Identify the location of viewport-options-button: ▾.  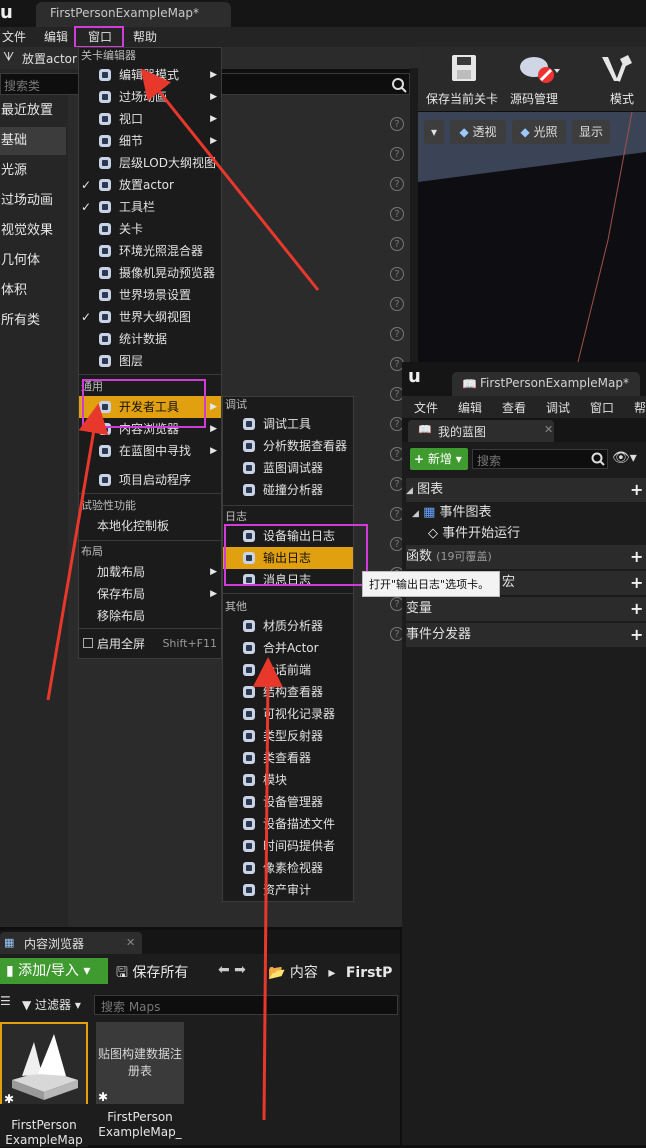
(434, 132).